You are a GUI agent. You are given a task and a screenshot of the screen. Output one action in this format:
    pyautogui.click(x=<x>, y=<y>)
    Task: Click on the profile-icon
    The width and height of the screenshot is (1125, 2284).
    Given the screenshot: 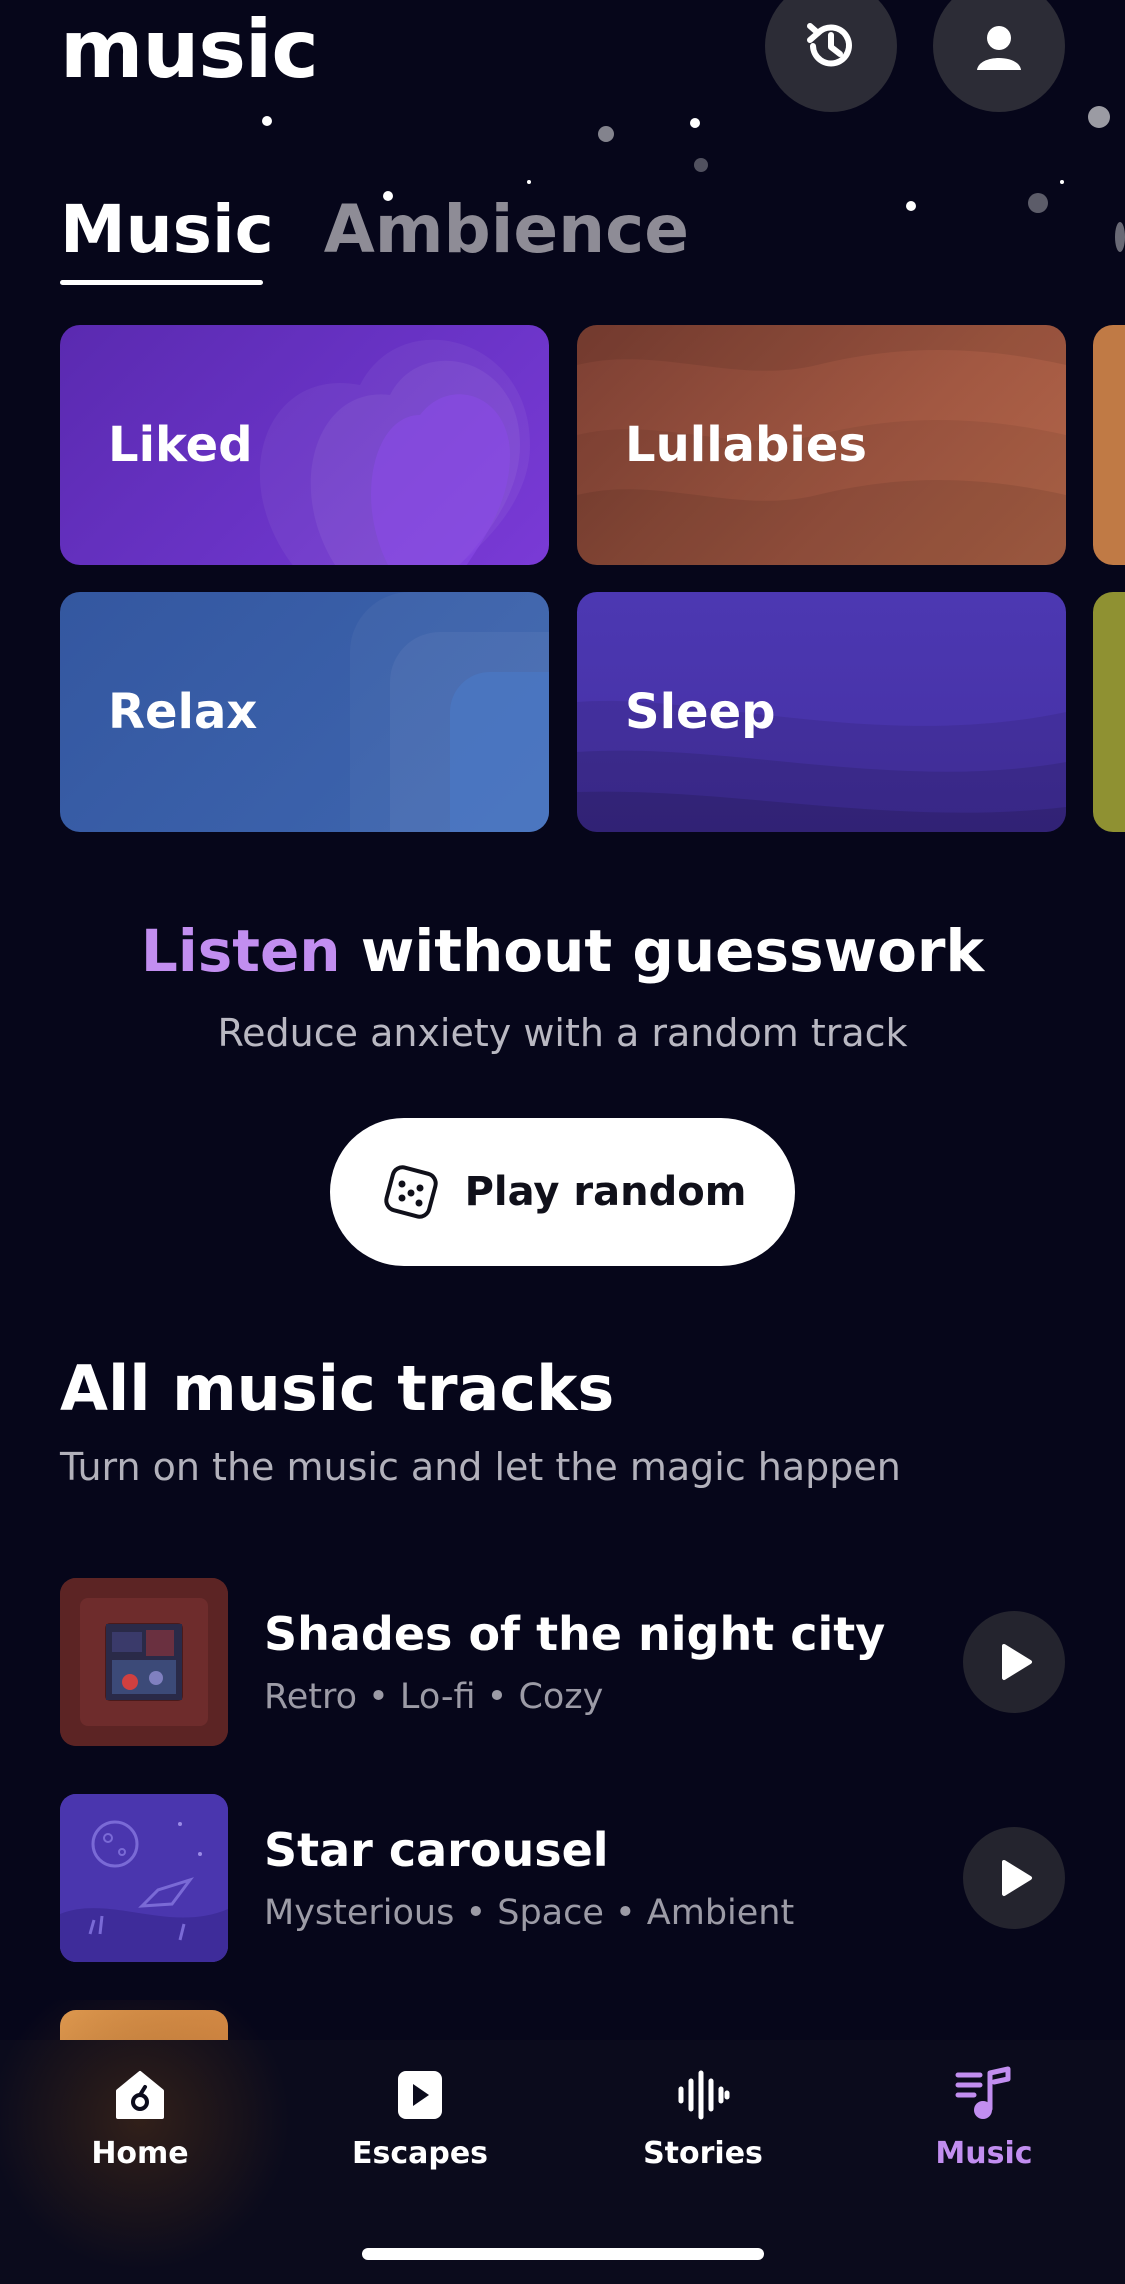 What is the action you would take?
    pyautogui.click(x=999, y=48)
    